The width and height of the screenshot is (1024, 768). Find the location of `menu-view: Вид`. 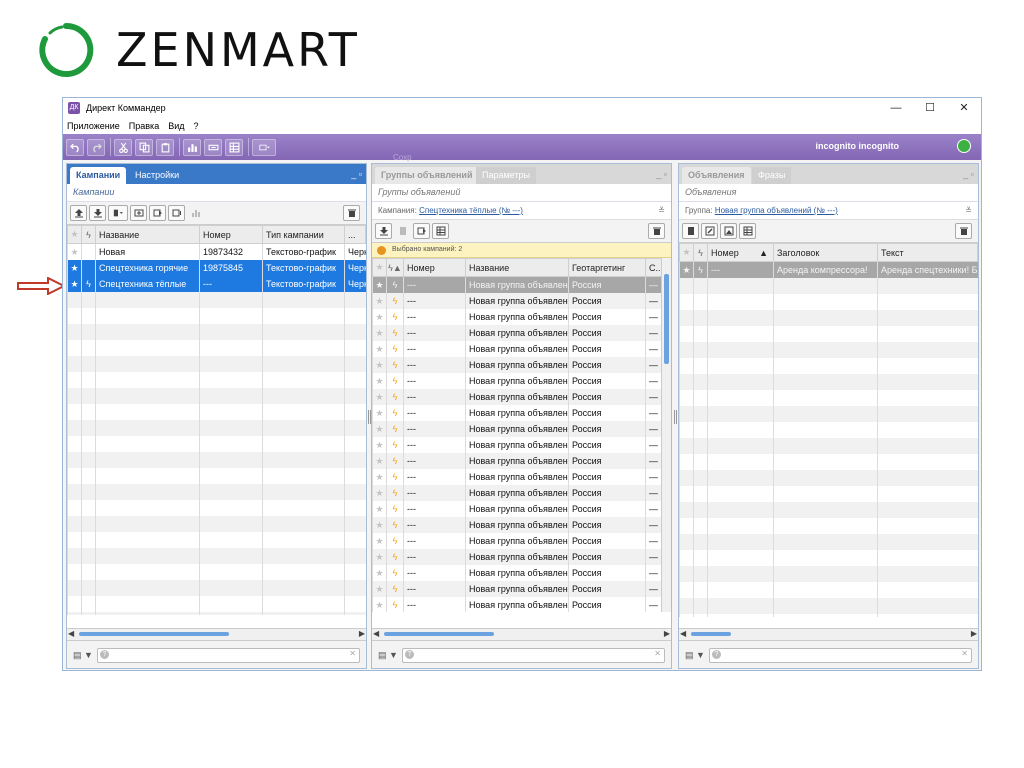

menu-view: Вид is located at coordinates (176, 126).